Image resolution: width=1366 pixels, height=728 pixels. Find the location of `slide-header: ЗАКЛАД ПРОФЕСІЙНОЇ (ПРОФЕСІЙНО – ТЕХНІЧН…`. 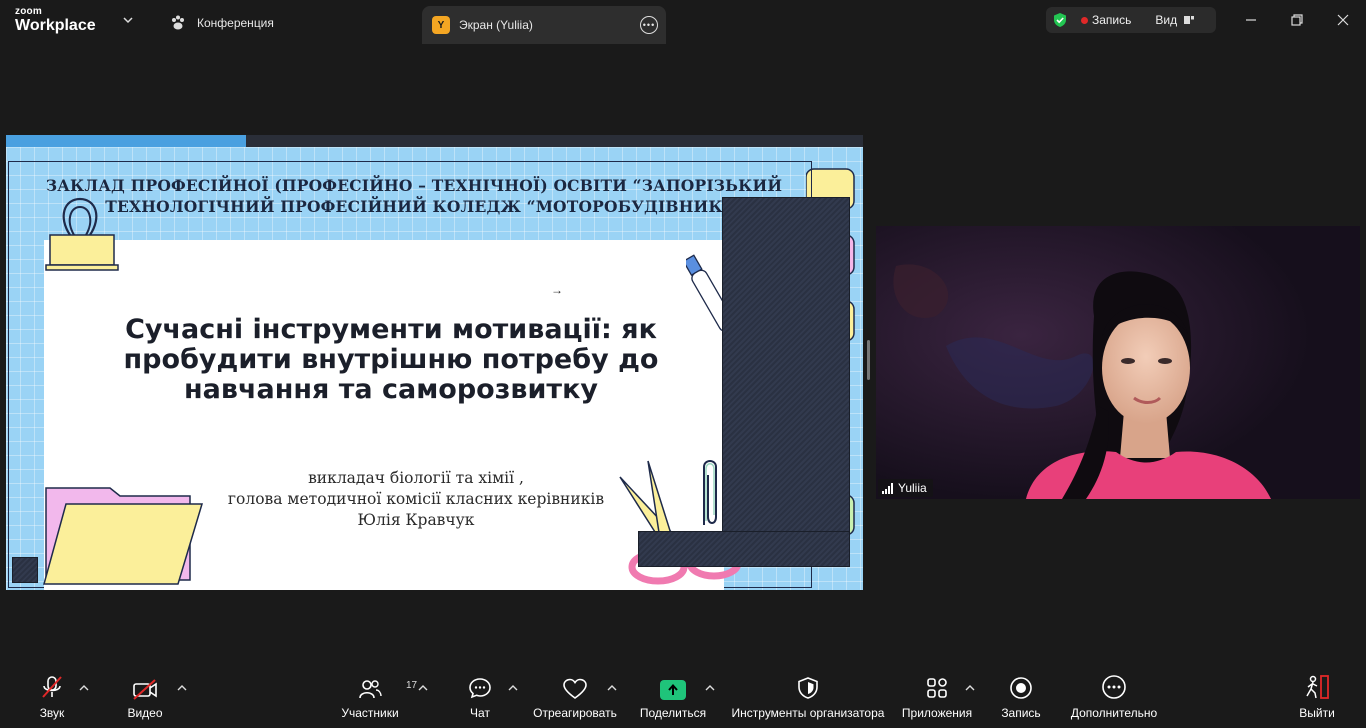

slide-header: ЗАКЛАД ПРОФЕСІЙНОЇ (ПРОФЕСІЙНО – ТЕХНІЧН… is located at coordinates (414, 196).